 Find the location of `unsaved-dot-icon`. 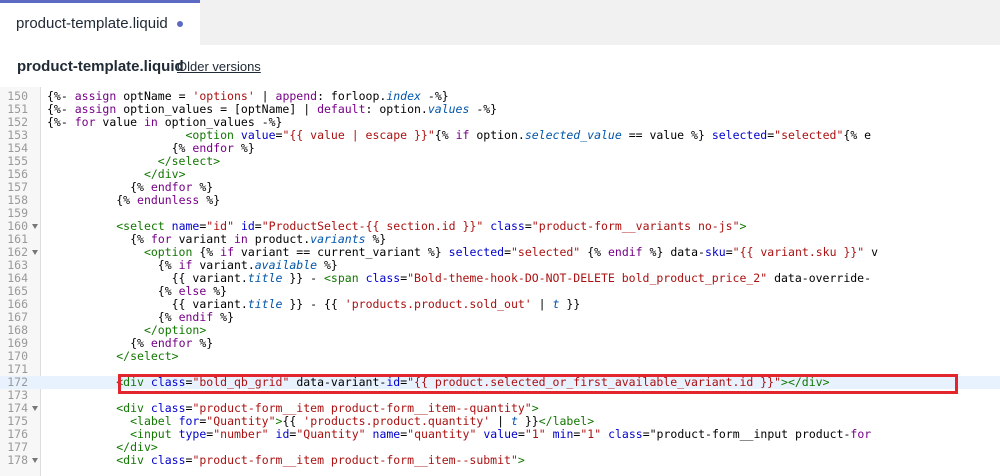

unsaved-dot-icon is located at coordinates (180, 24).